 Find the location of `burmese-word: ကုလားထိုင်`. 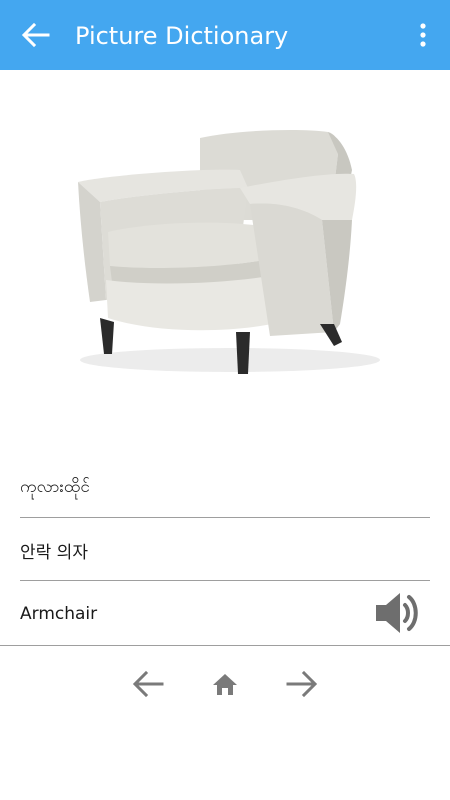

burmese-word: ကုလားထိုင် is located at coordinates (55, 486).